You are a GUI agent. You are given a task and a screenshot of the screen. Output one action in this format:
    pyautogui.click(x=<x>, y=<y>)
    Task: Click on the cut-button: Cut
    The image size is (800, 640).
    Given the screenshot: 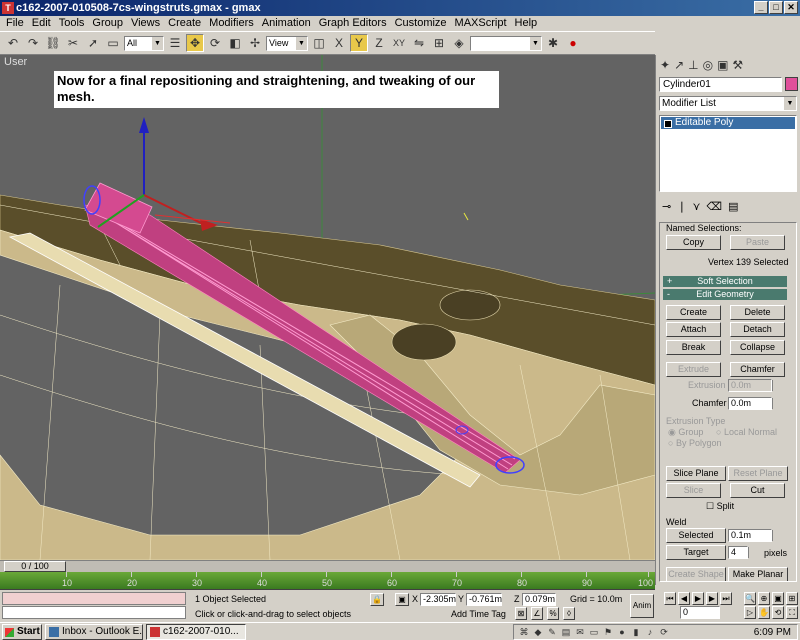 What is the action you would take?
    pyautogui.click(x=757, y=490)
    